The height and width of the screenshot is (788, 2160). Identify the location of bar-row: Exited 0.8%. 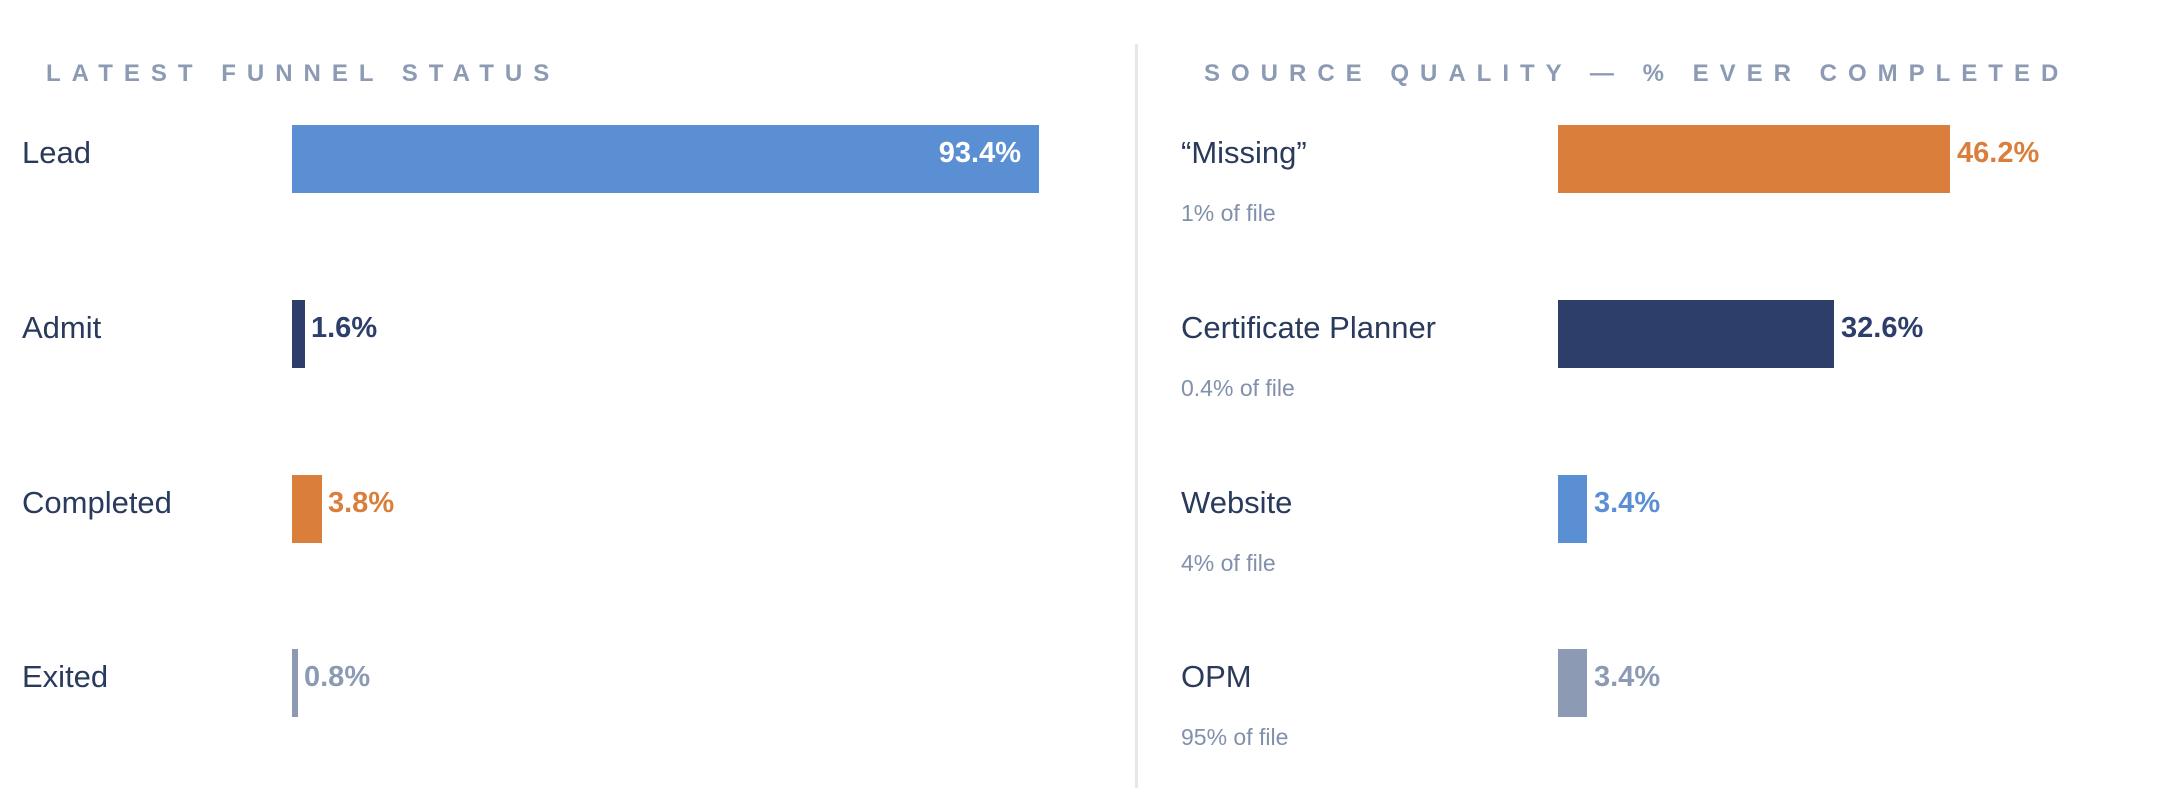
(565, 671).